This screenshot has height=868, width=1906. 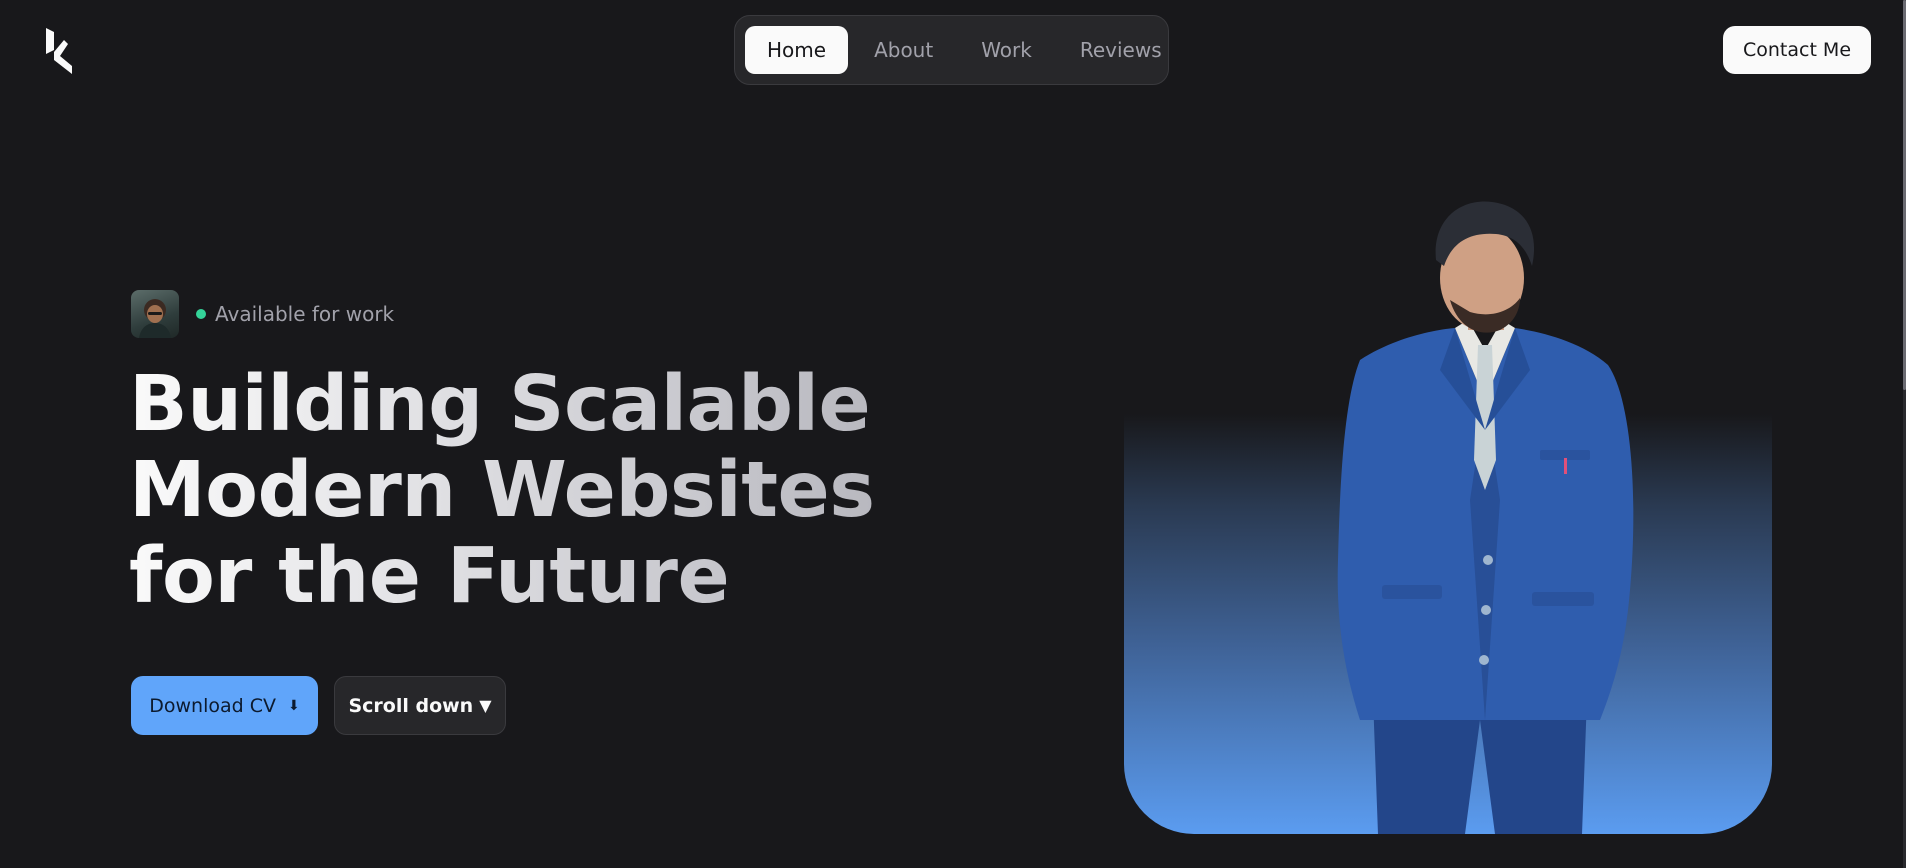 I want to click on chevron-down-icon: ▼, so click(x=485, y=705).